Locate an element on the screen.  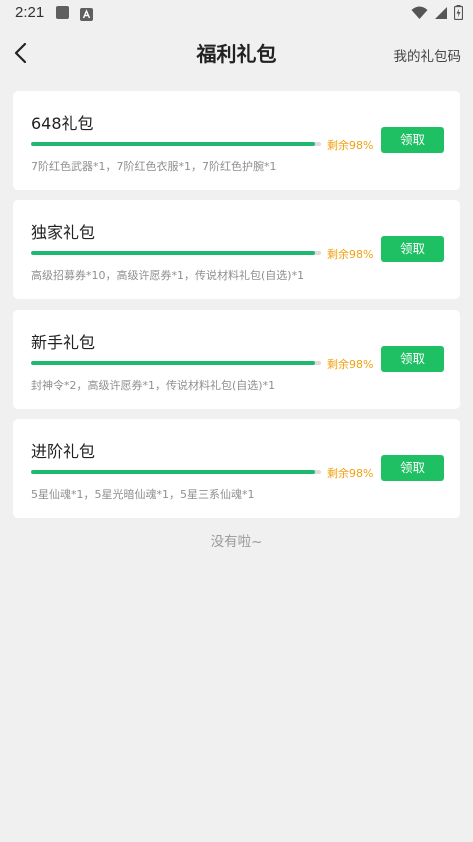
package-card: 进阶礼包 剩余98% 5星仙魂*1，5星光暗仙魂*1，5星三系仙魂*1 领取 is located at coordinates (236, 468).